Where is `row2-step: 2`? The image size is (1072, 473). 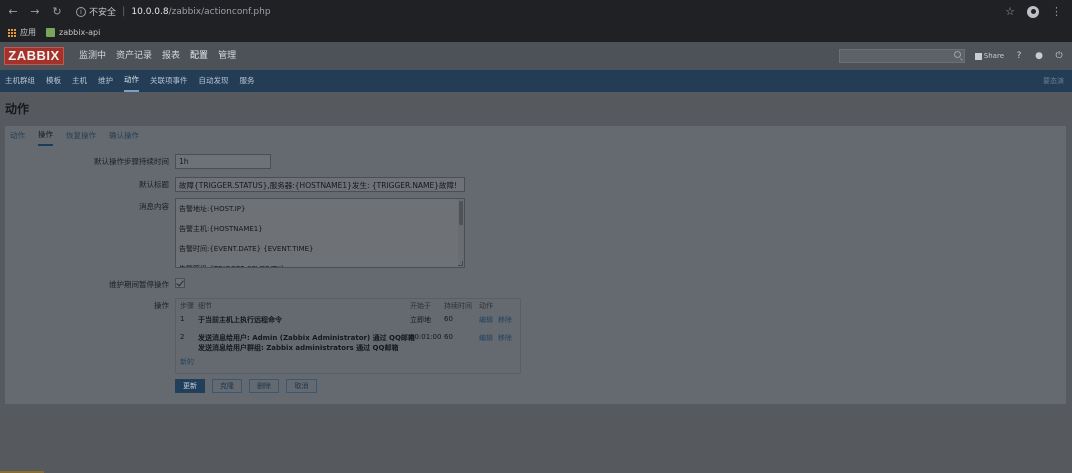 row2-step: 2 is located at coordinates (182, 337).